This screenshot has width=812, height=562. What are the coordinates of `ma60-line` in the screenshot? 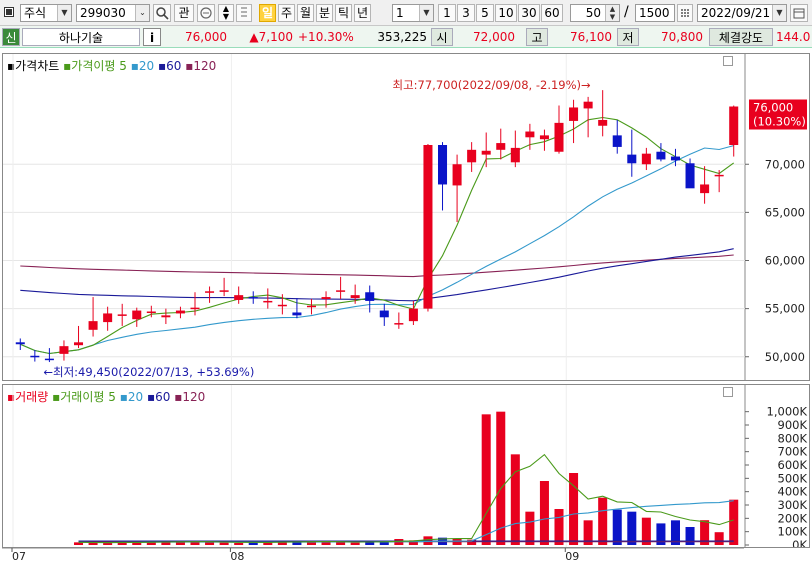 It's located at (377, 275).